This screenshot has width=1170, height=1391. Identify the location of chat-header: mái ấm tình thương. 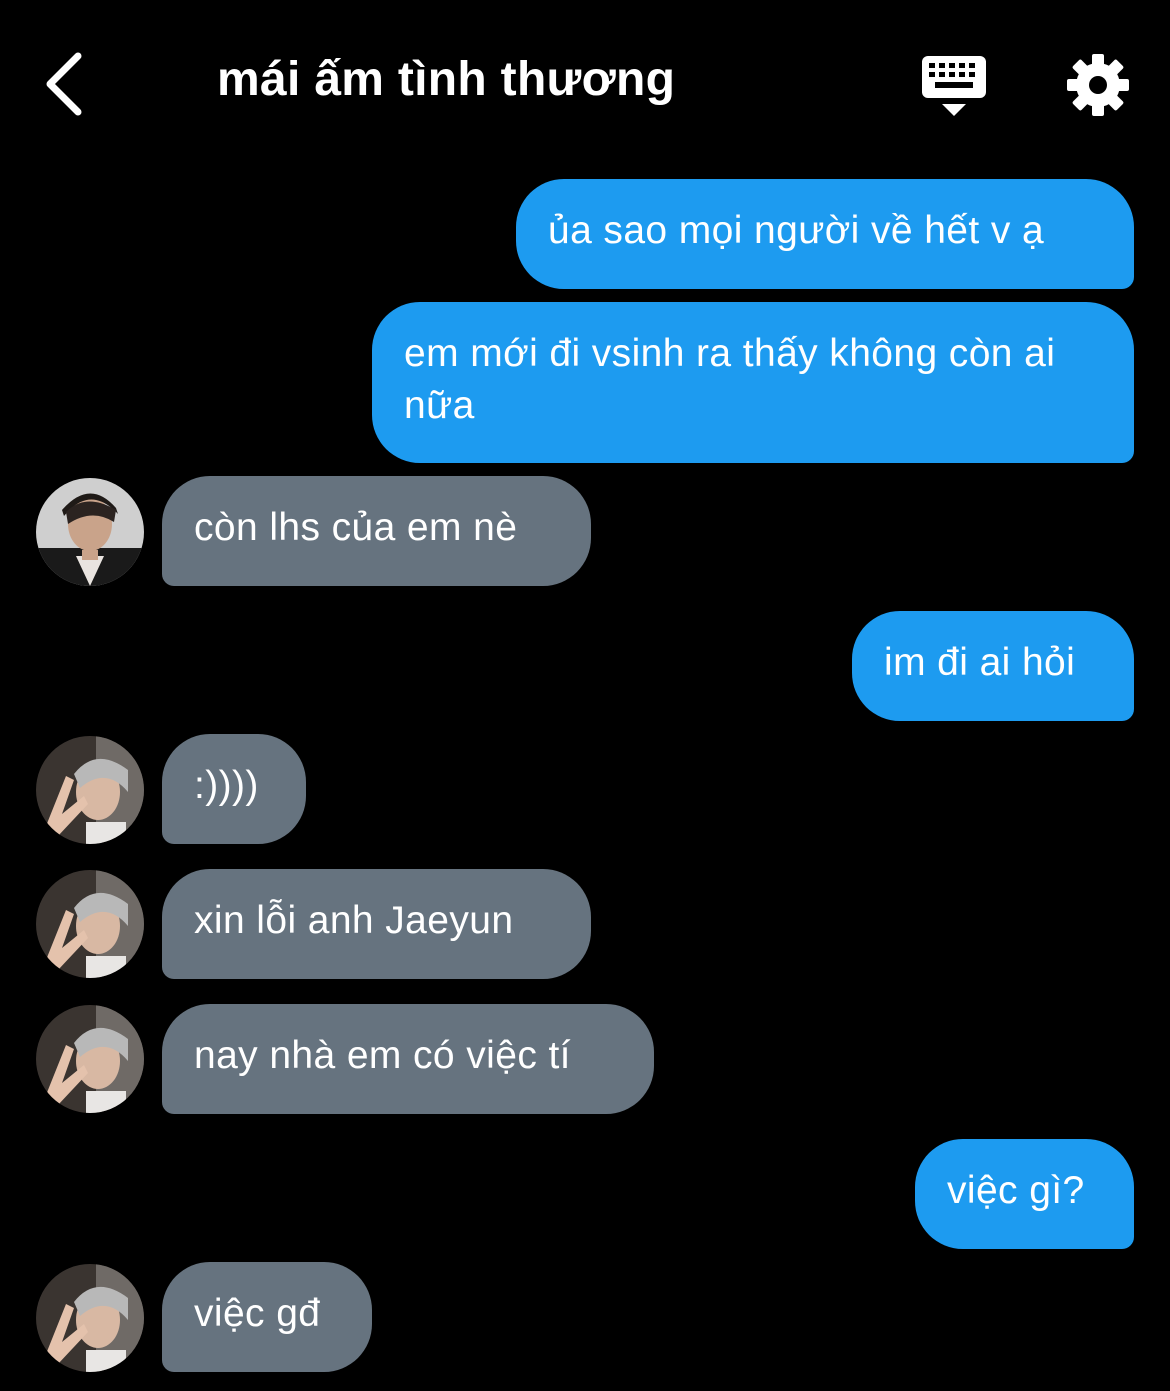
(585, 85).